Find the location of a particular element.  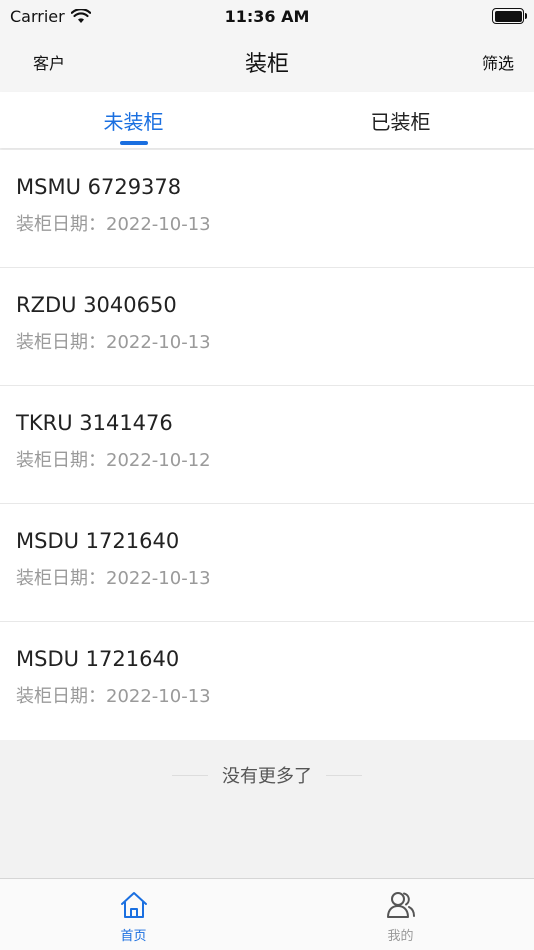

customer-button: 客户 is located at coordinates (49, 62).